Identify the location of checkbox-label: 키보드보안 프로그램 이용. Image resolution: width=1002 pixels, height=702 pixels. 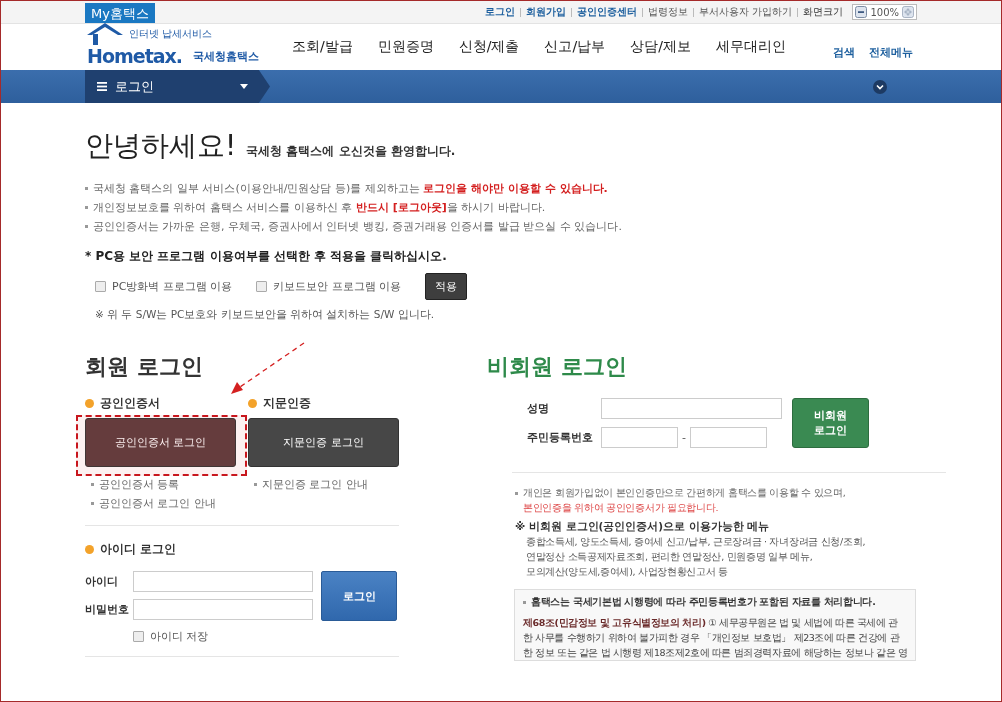
(337, 286).